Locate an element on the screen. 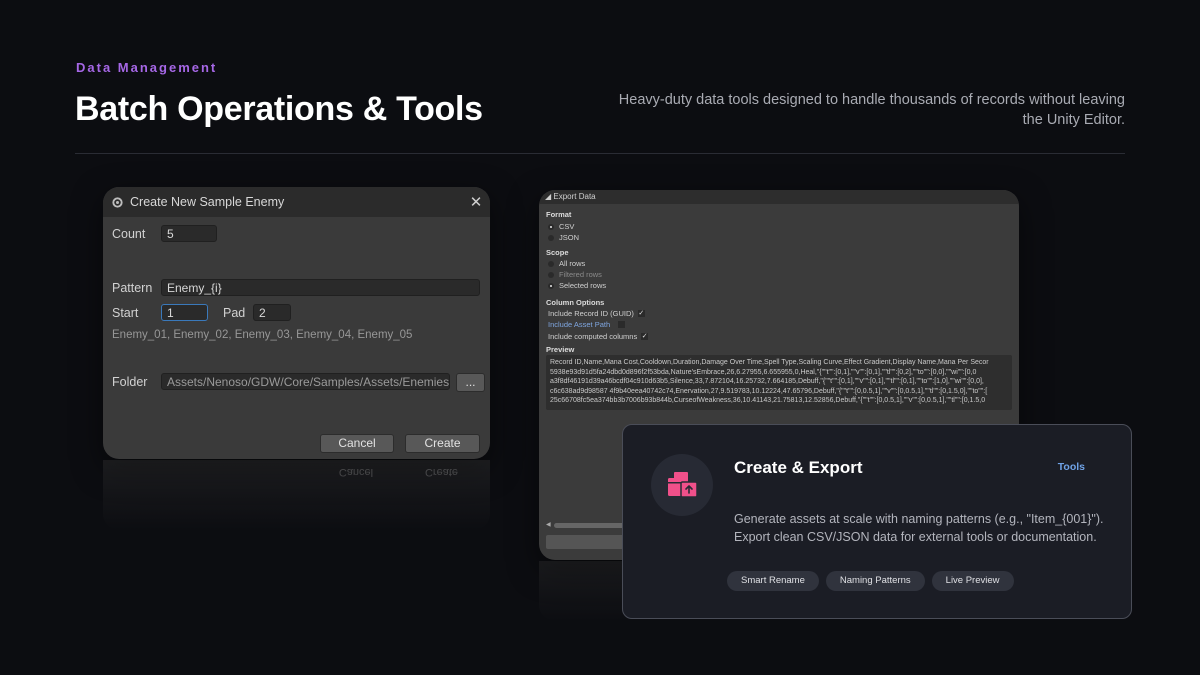  card-title: Create & Export is located at coordinates (798, 467).